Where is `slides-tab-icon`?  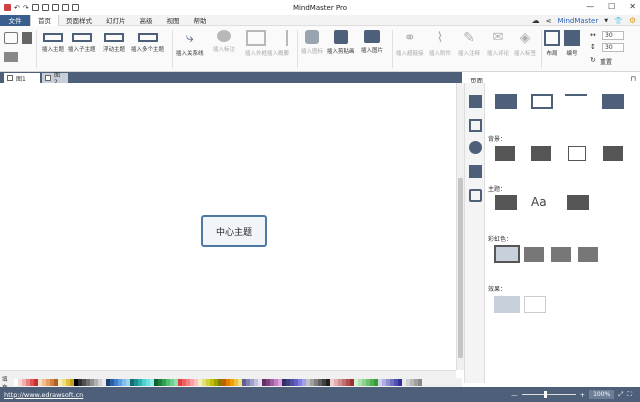 slides-tab-icon is located at coordinates (475, 195).